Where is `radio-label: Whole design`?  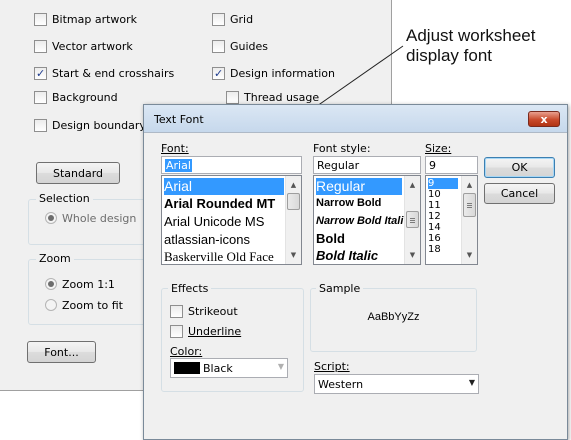 radio-label: Whole design is located at coordinates (99, 218).